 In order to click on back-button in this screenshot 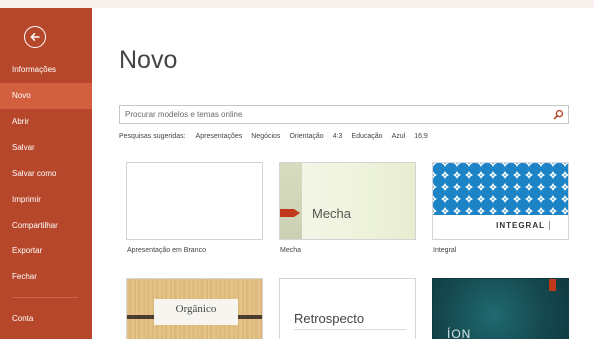, I will do `click(35, 37)`.